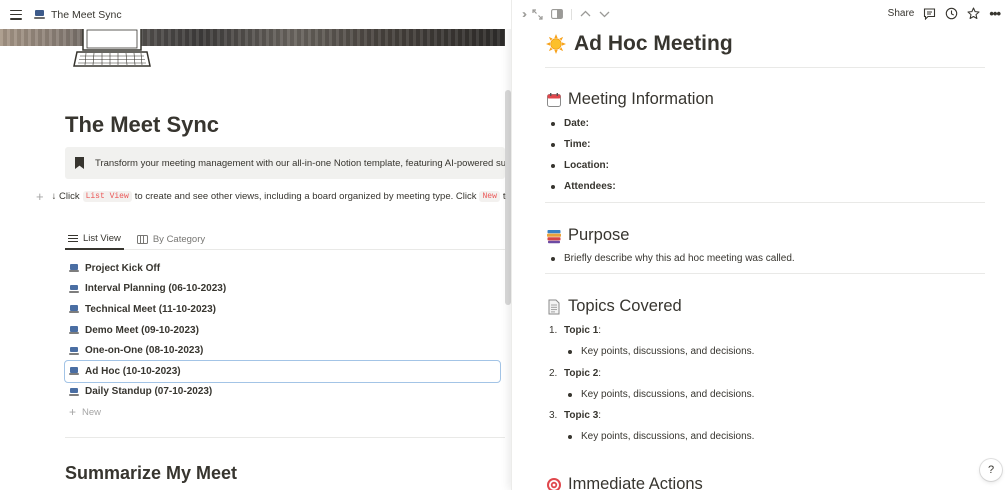 The image size is (1005, 490). Describe the element at coordinates (282, 309) in the screenshot. I see `list-item: Technical Meet (11-10-2023)` at that location.